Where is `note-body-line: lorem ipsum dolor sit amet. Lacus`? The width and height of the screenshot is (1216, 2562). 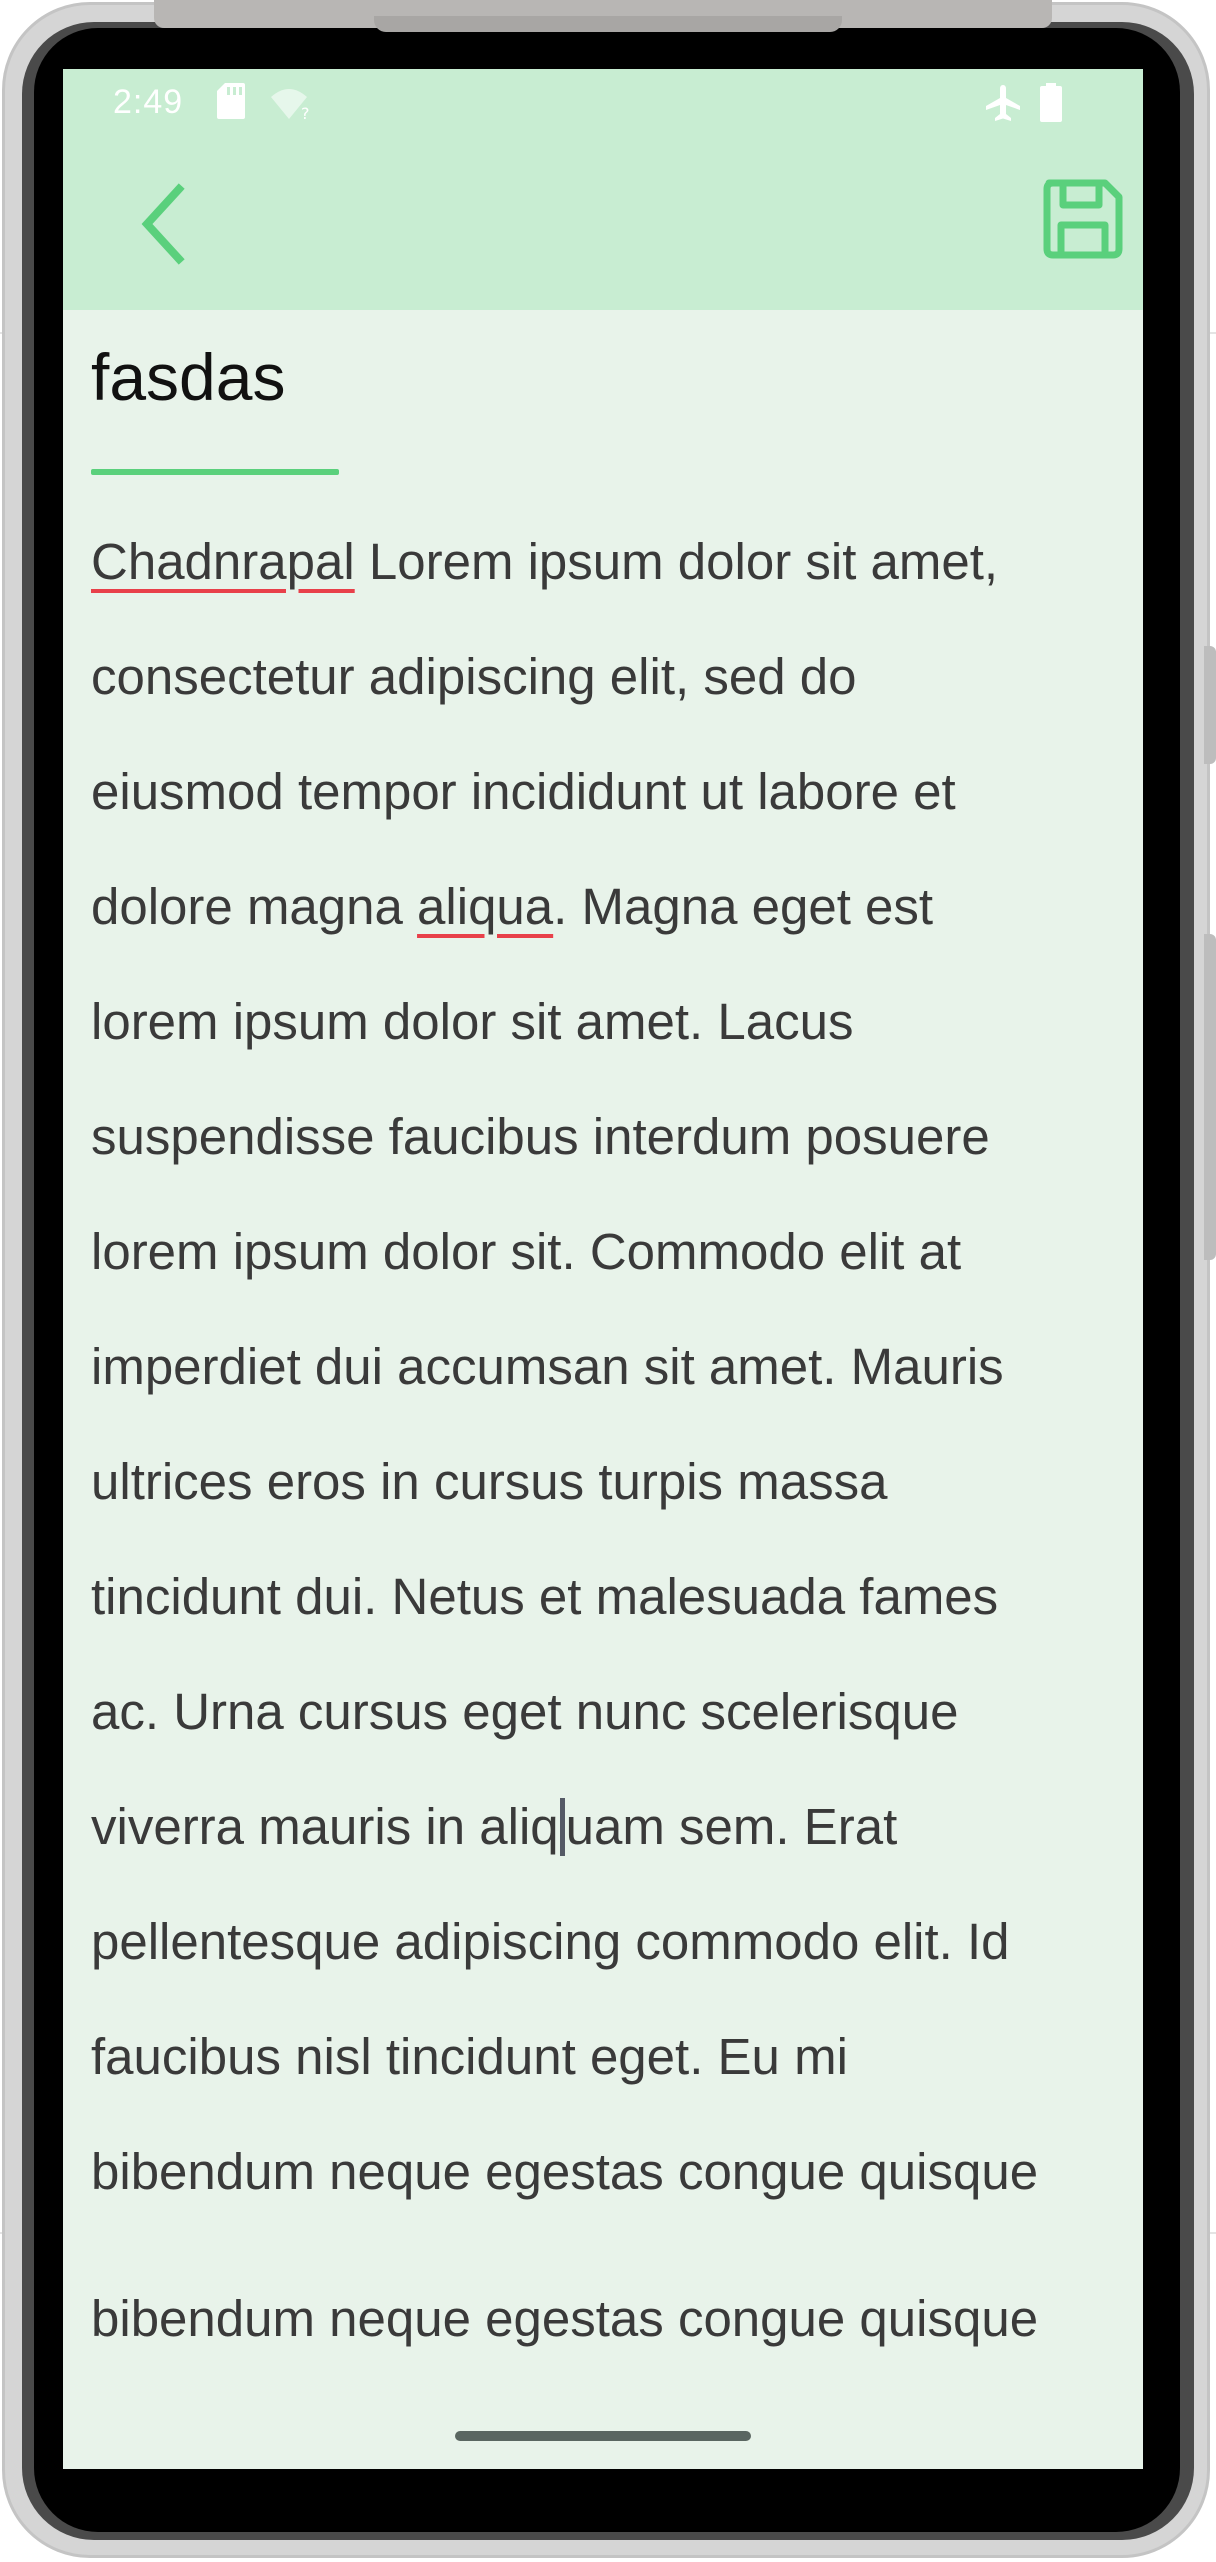 note-body-line: lorem ipsum dolor sit amet. Lacus is located at coordinates (606, 1021).